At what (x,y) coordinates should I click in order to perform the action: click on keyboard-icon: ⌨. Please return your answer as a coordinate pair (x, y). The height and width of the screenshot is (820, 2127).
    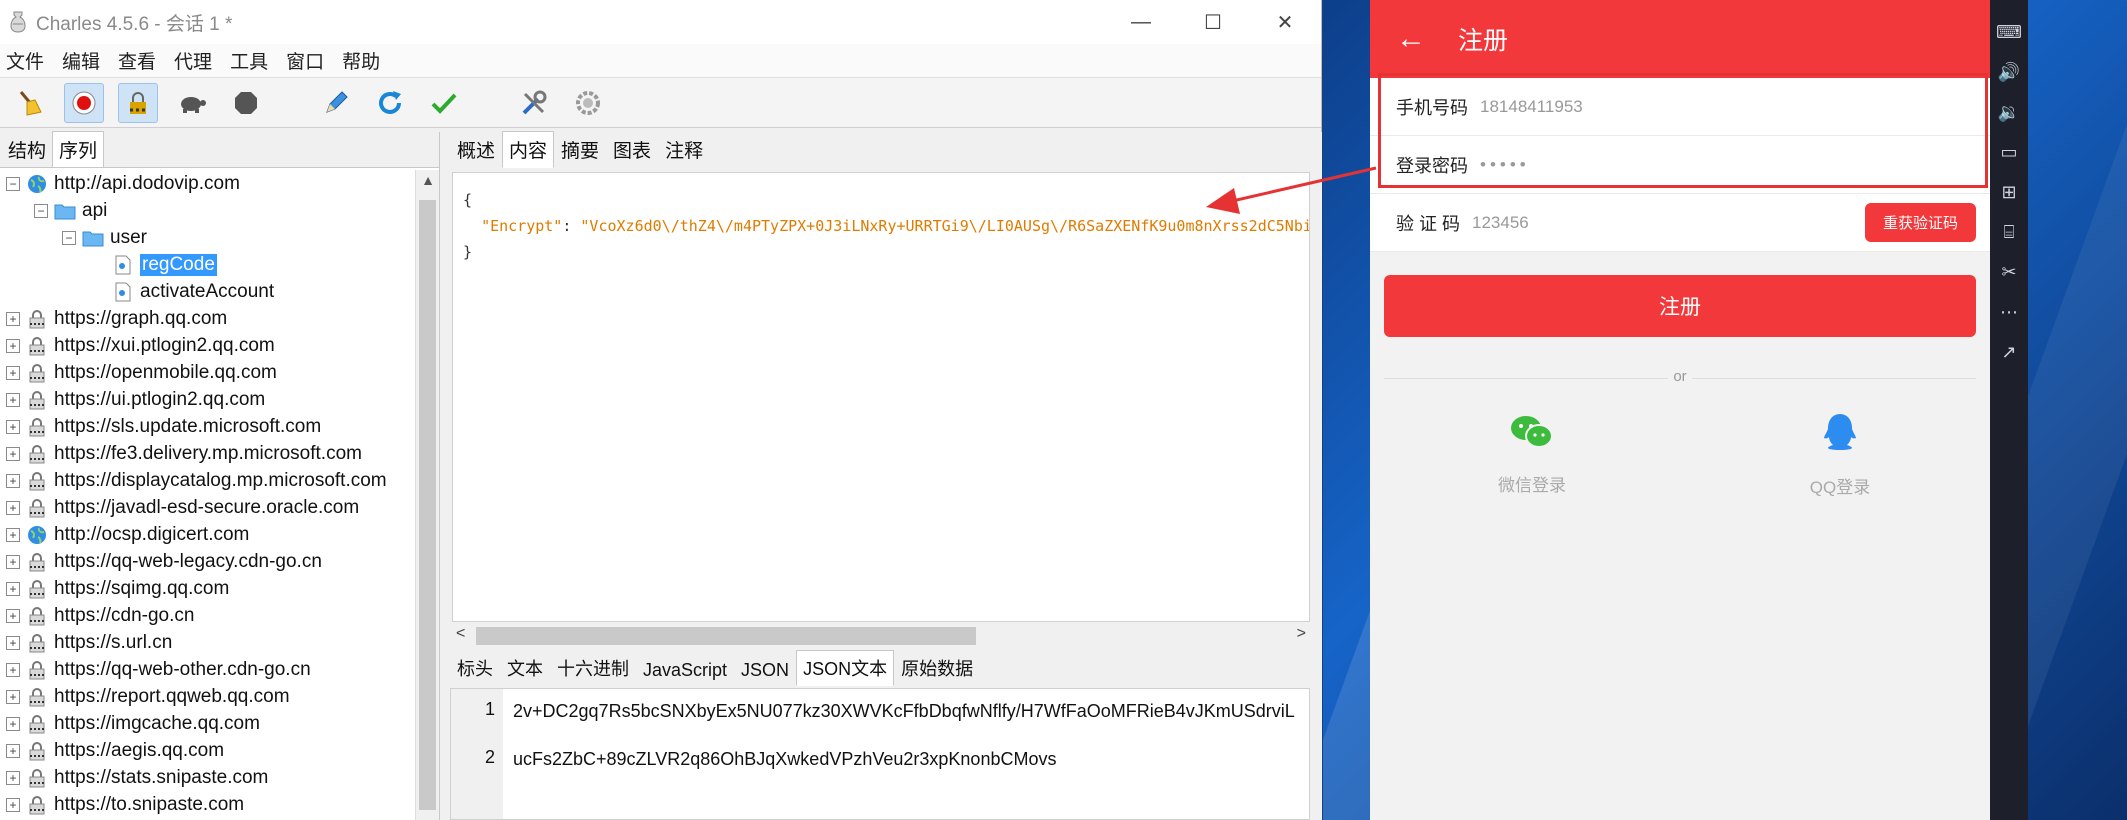
    Looking at the image, I should click on (2009, 32).